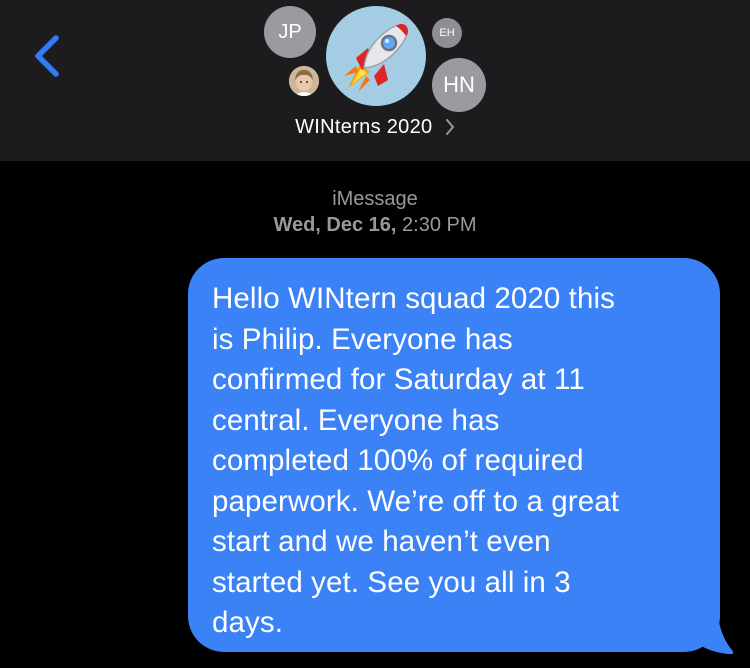  I want to click on avatar-jp: JP, so click(290, 32).